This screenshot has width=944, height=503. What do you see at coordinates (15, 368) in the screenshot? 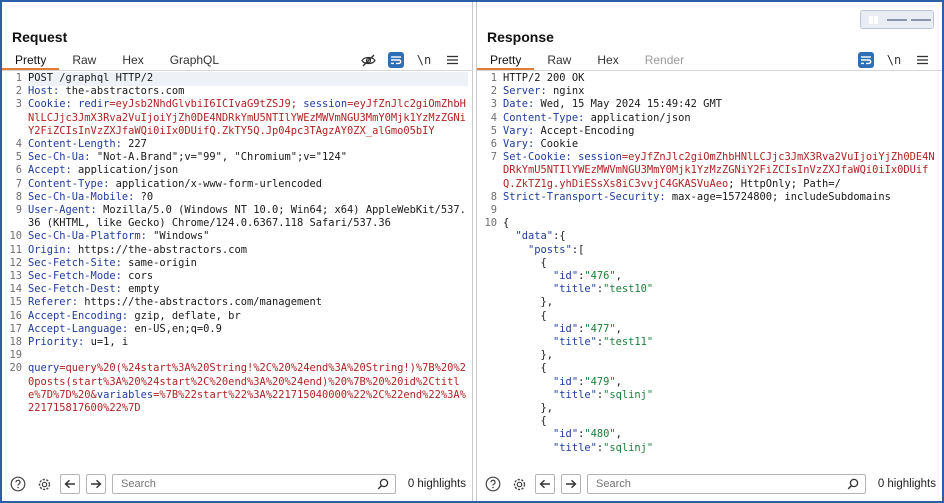
I see `line-number: 20` at bounding box center [15, 368].